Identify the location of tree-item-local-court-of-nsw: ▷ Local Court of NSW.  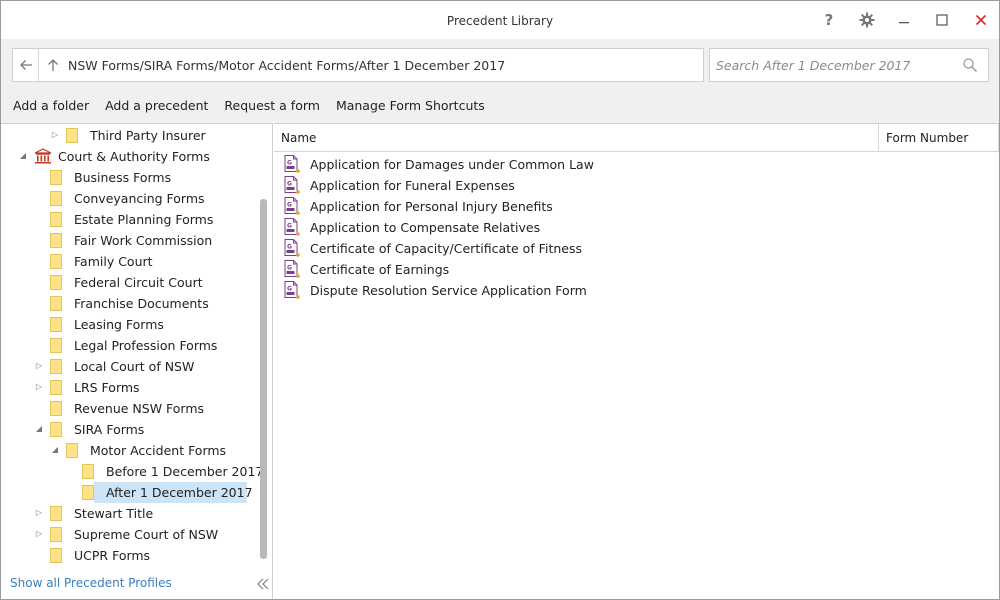
(130, 366).